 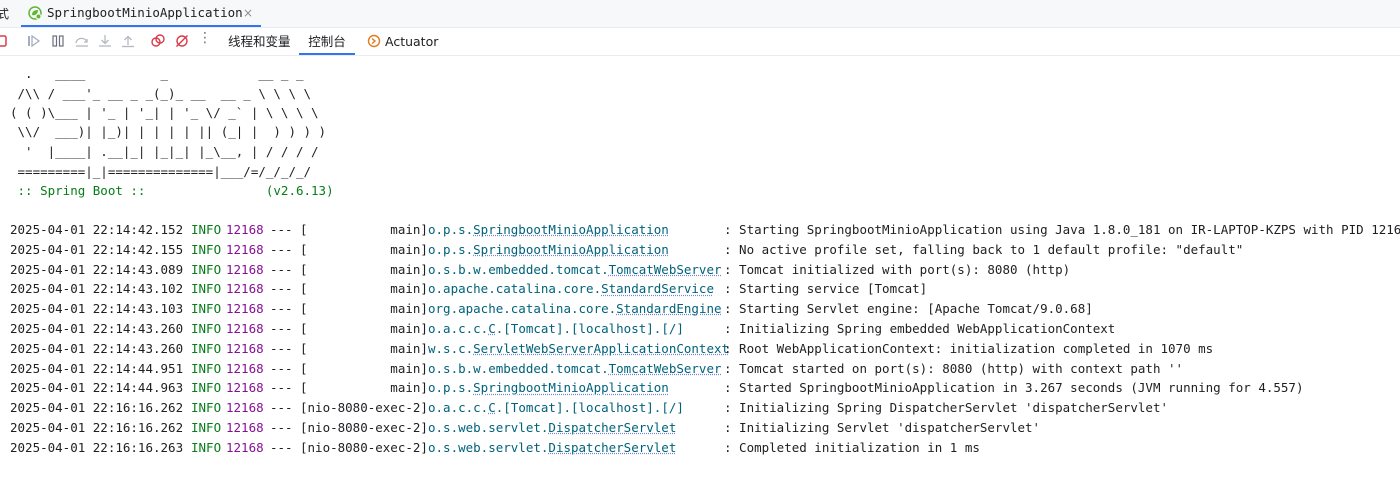 I want to click on view-breakpoints-icon, so click(x=158, y=41).